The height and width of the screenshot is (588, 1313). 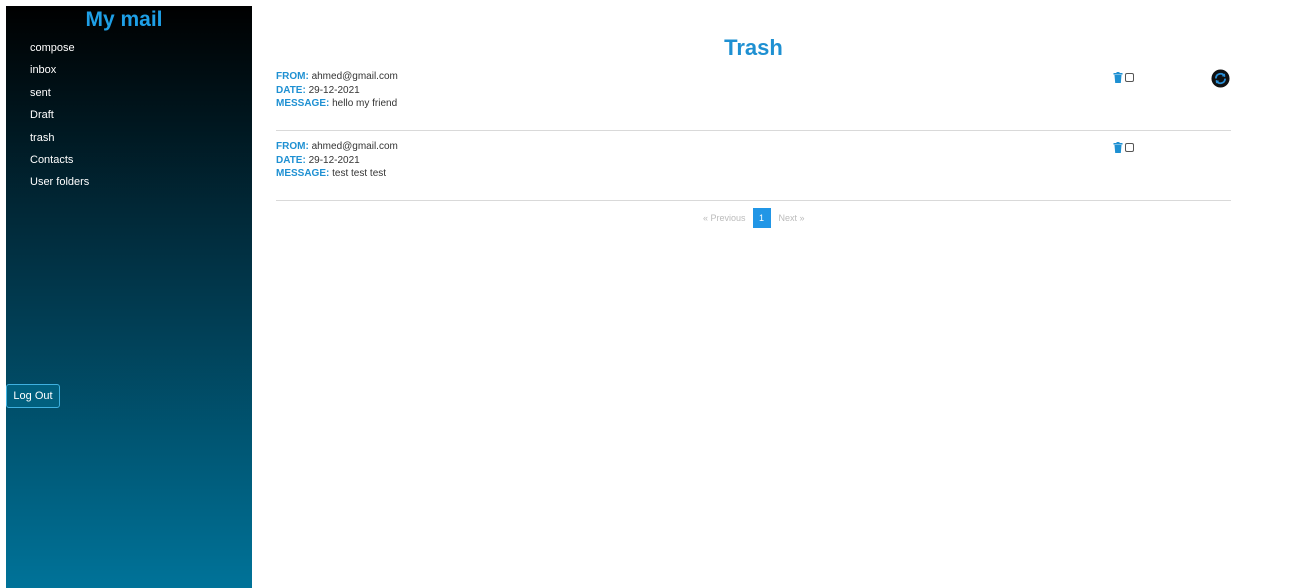 I want to click on page-title: Trash, so click(x=753, y=47).